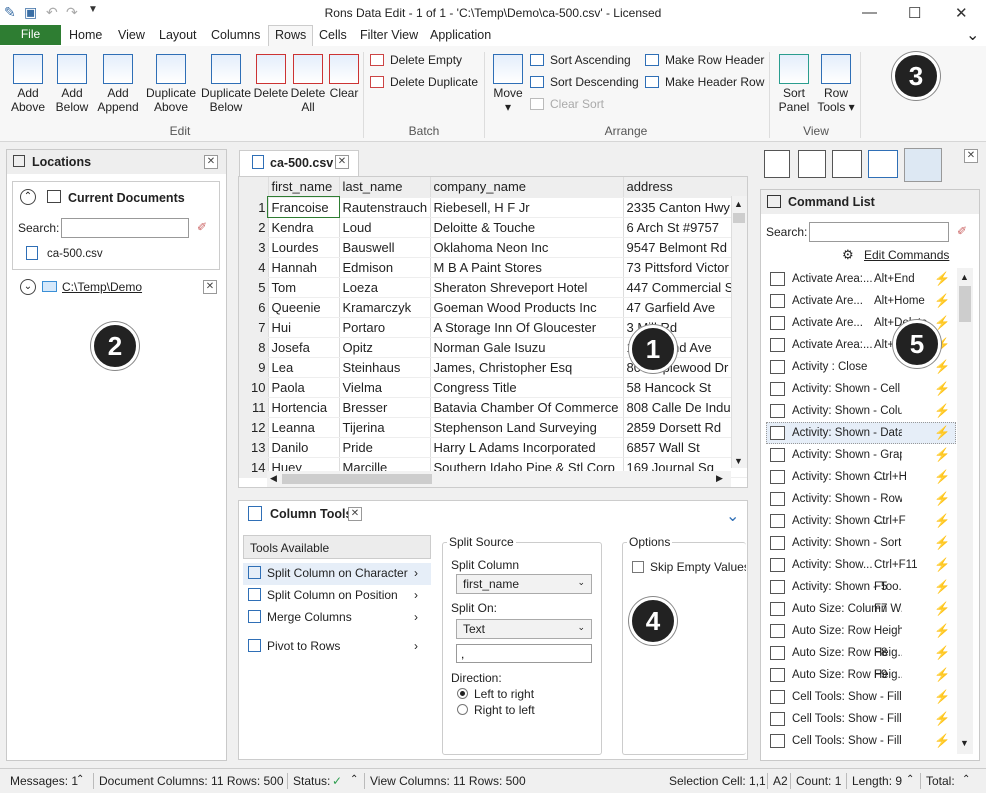  What do you see at coordinates (254, 207) in the screenshot?
I see `row-number: 1` at bounding box center [254, 207].